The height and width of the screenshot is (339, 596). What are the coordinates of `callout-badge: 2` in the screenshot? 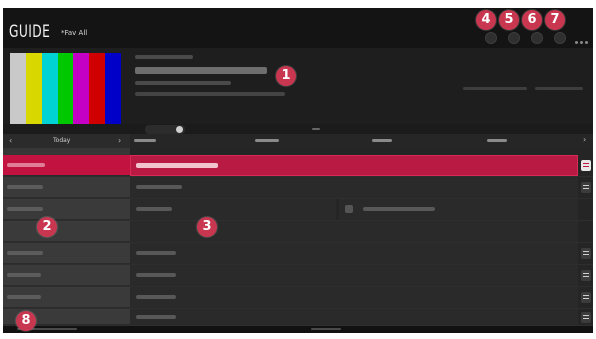 It's located at (47, 227).